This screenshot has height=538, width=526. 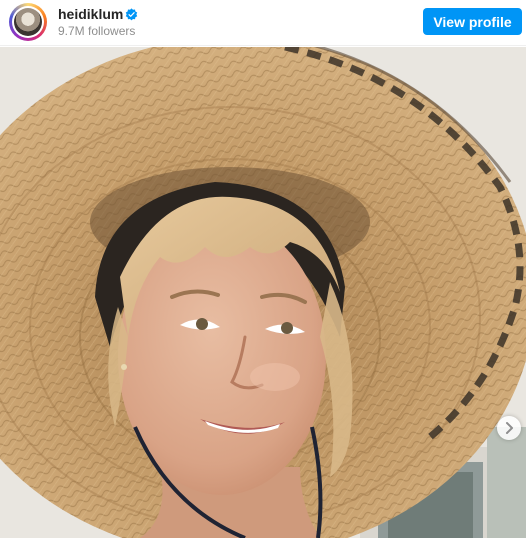 I want to click on avatar-frame, so click(x=28, y=22).